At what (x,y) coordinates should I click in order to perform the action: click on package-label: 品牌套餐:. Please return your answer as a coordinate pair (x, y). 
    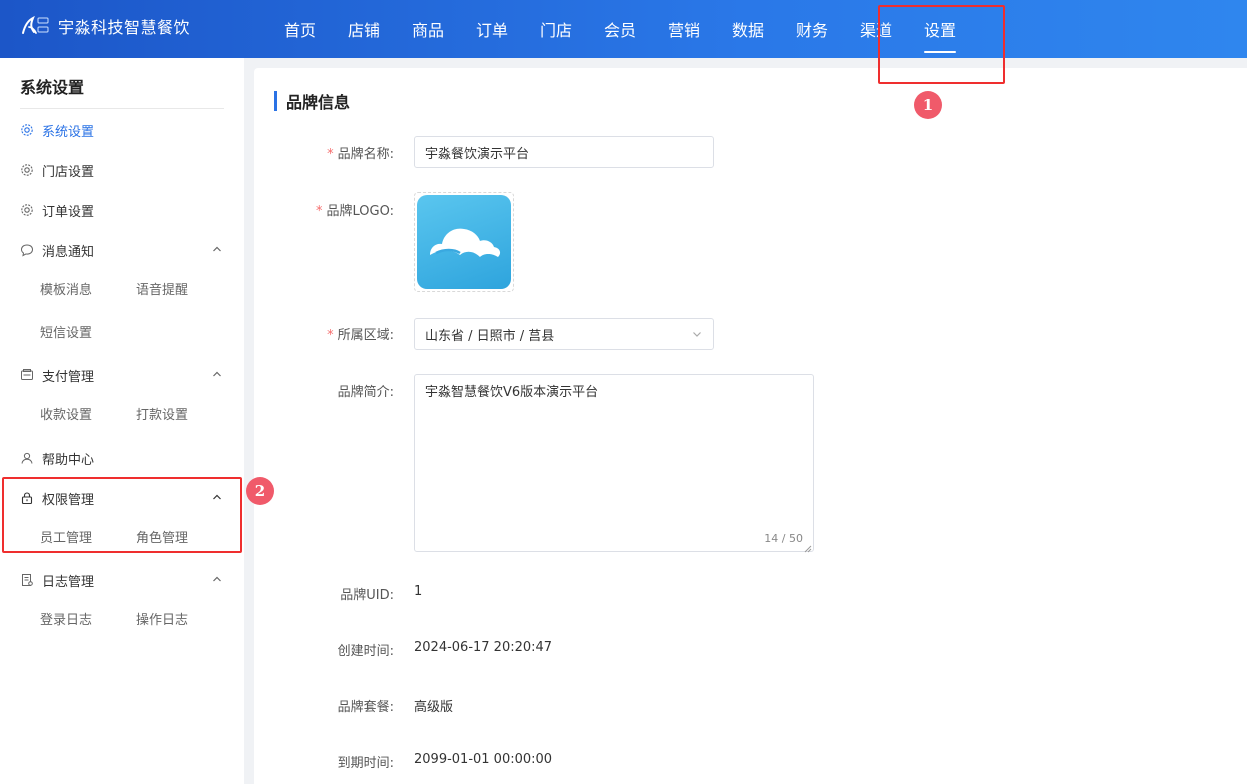
    Looking at the image, I should click on (365, 707).